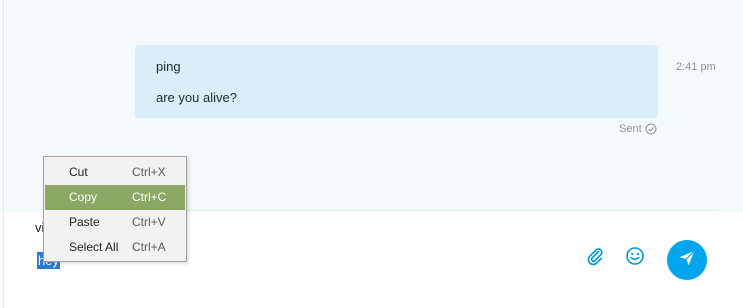  I want to click on emoji-icon, so click(635, 258).